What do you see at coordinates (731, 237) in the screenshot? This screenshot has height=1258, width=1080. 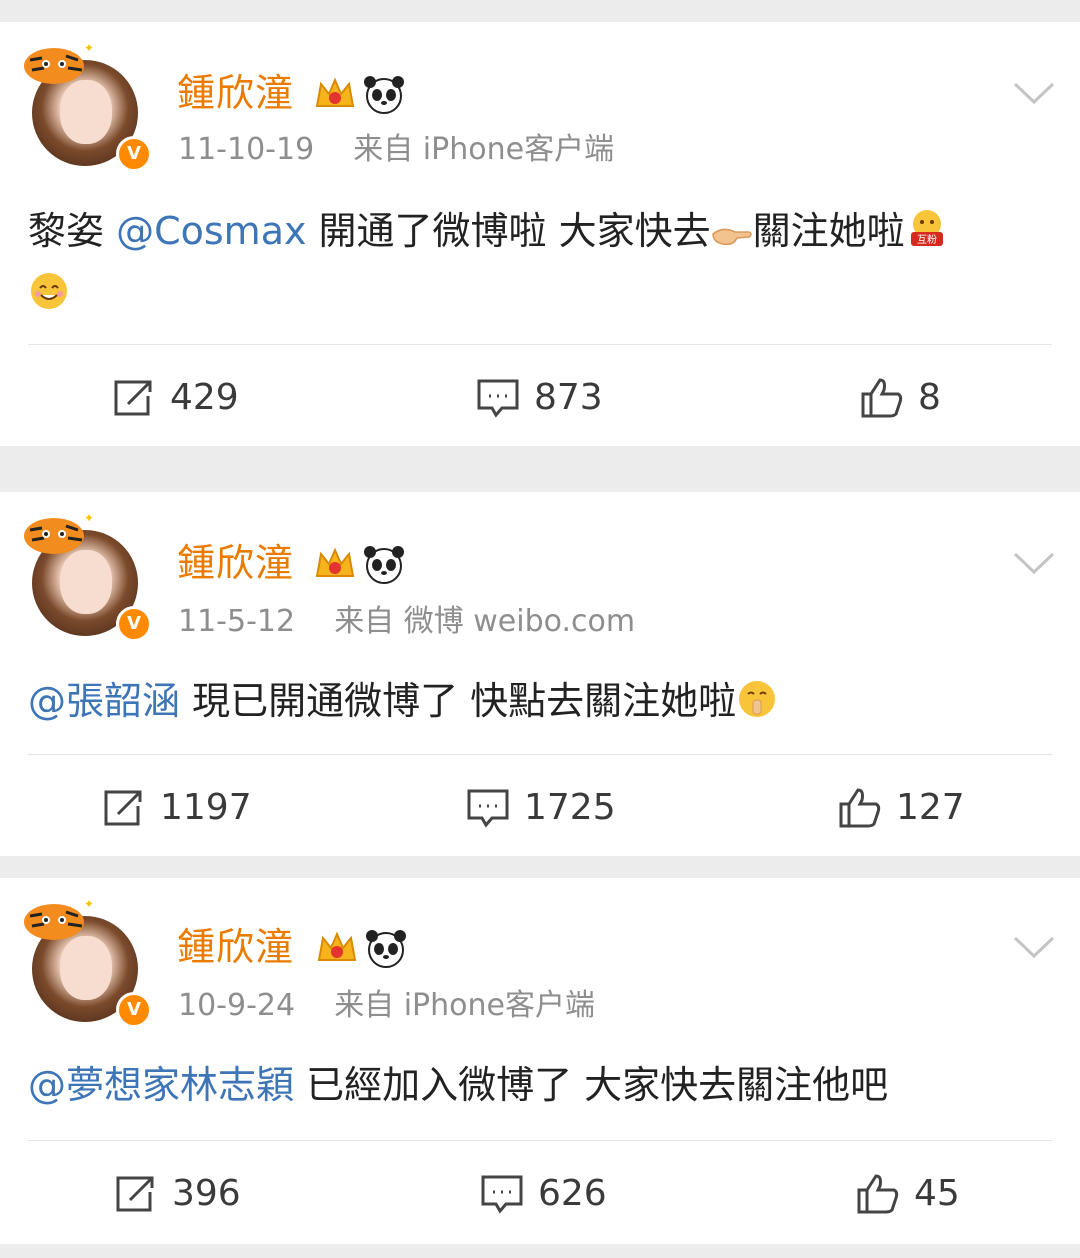 I see `pointing-hand-emoji-icon` at bounding box center [731, 237].